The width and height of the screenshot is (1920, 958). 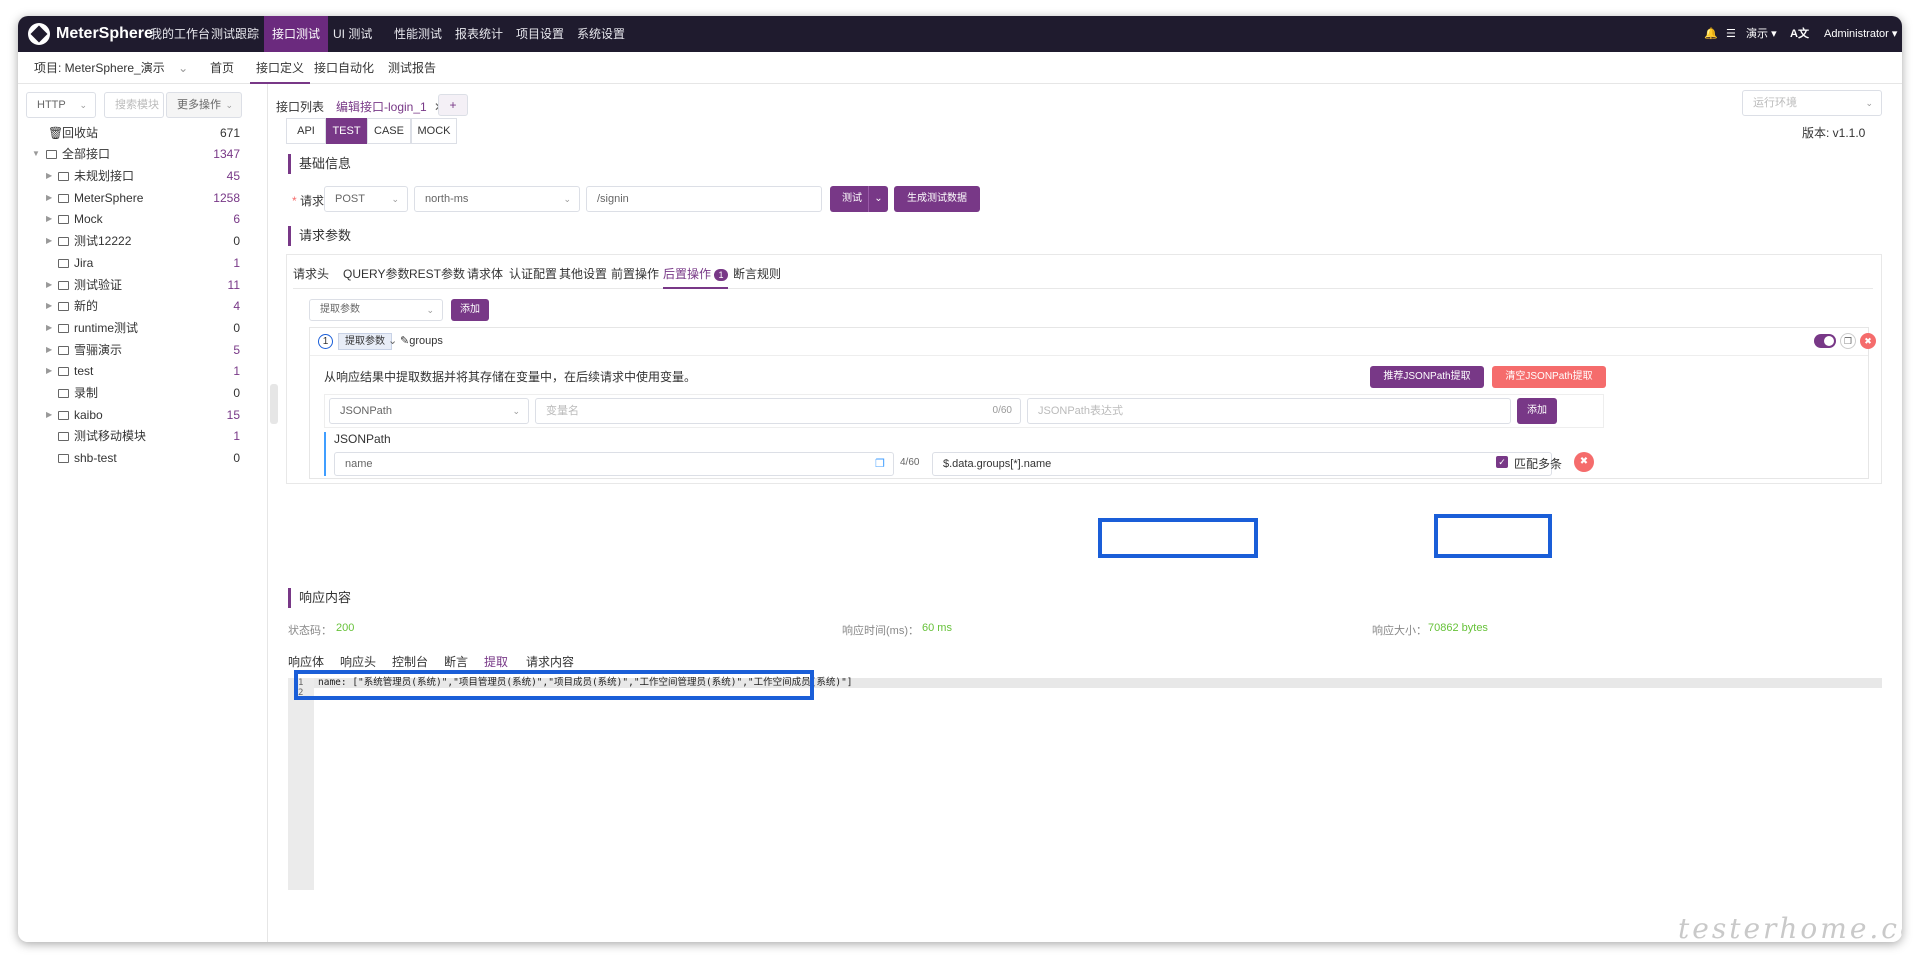 What do you see at coordinates (132, 285) in the screenshot?
I see `tree-item: ▶ 测试验证 11` at bounding box center [132, 285].